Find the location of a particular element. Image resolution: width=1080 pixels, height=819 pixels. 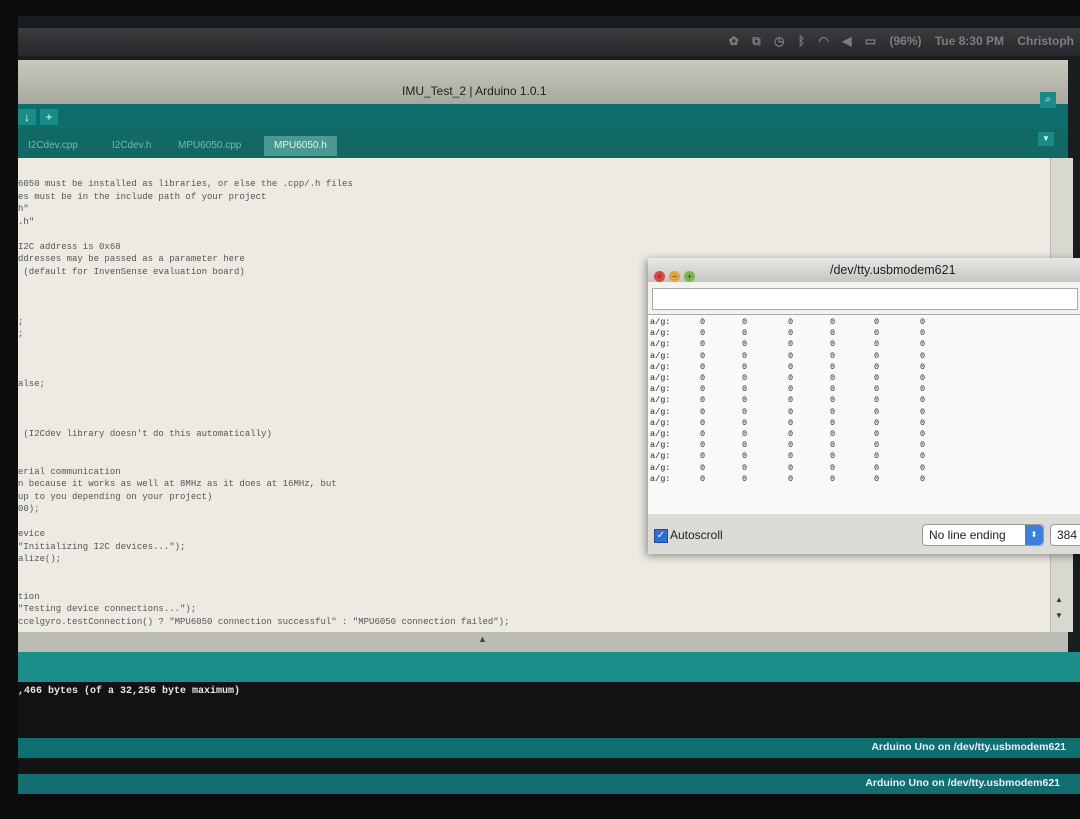

time-machine-icon: ◷ is located at coordinates (779, 41).